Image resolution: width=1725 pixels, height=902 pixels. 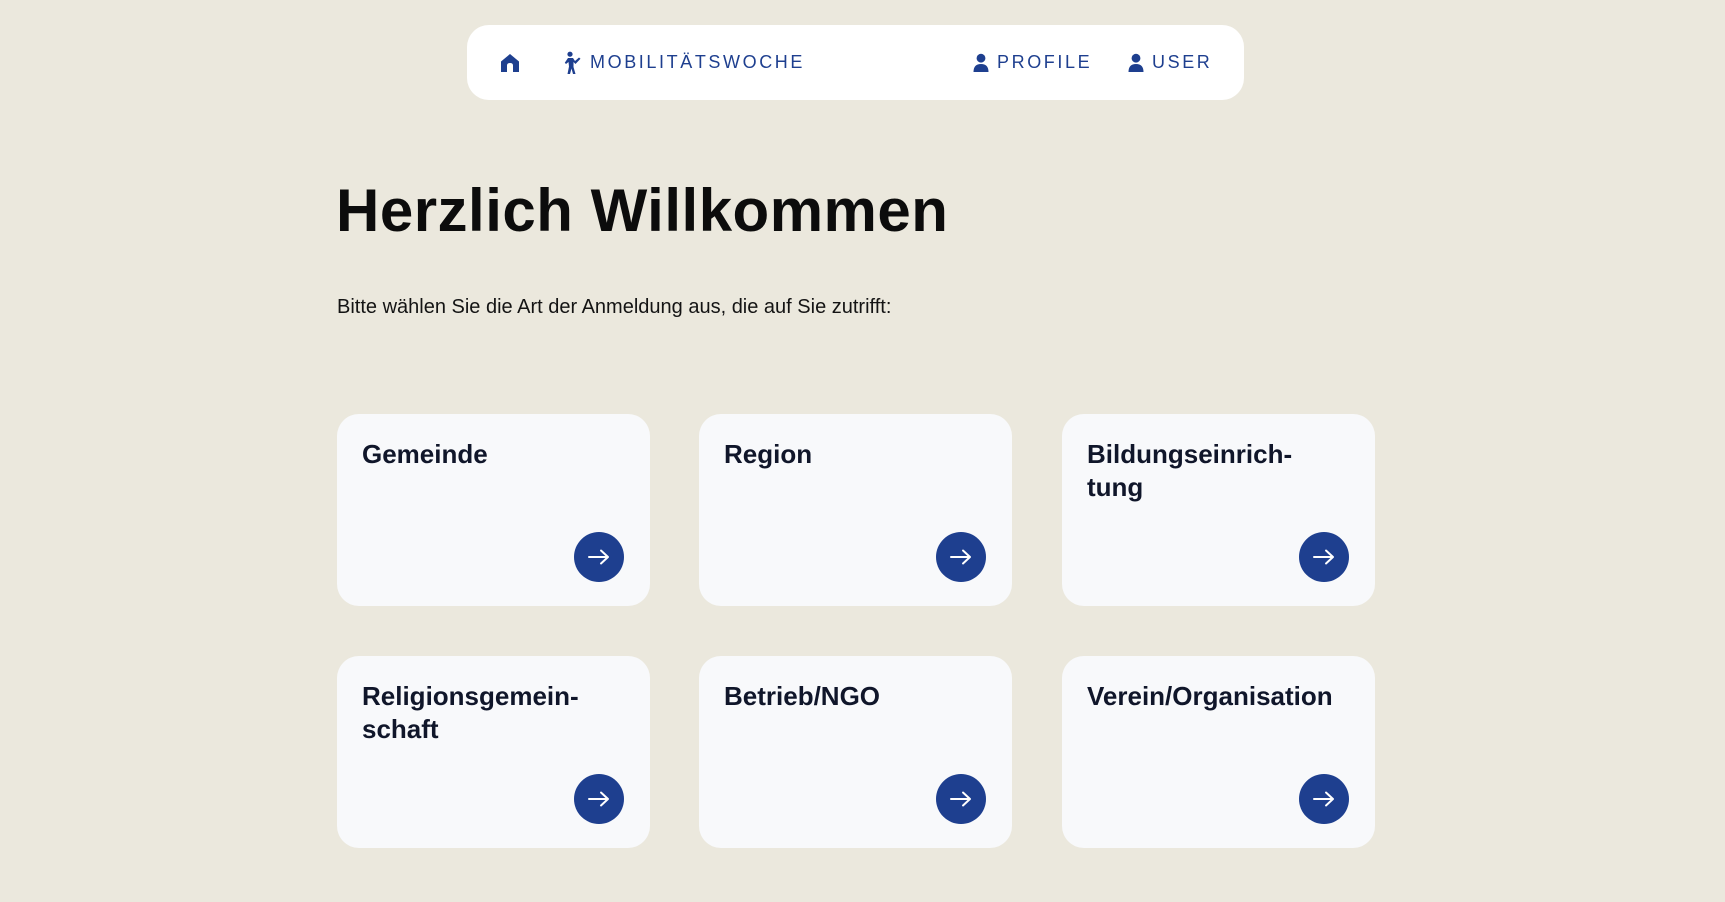 I want to click on card-title: Gemeinde, so click(x=425, y=454).